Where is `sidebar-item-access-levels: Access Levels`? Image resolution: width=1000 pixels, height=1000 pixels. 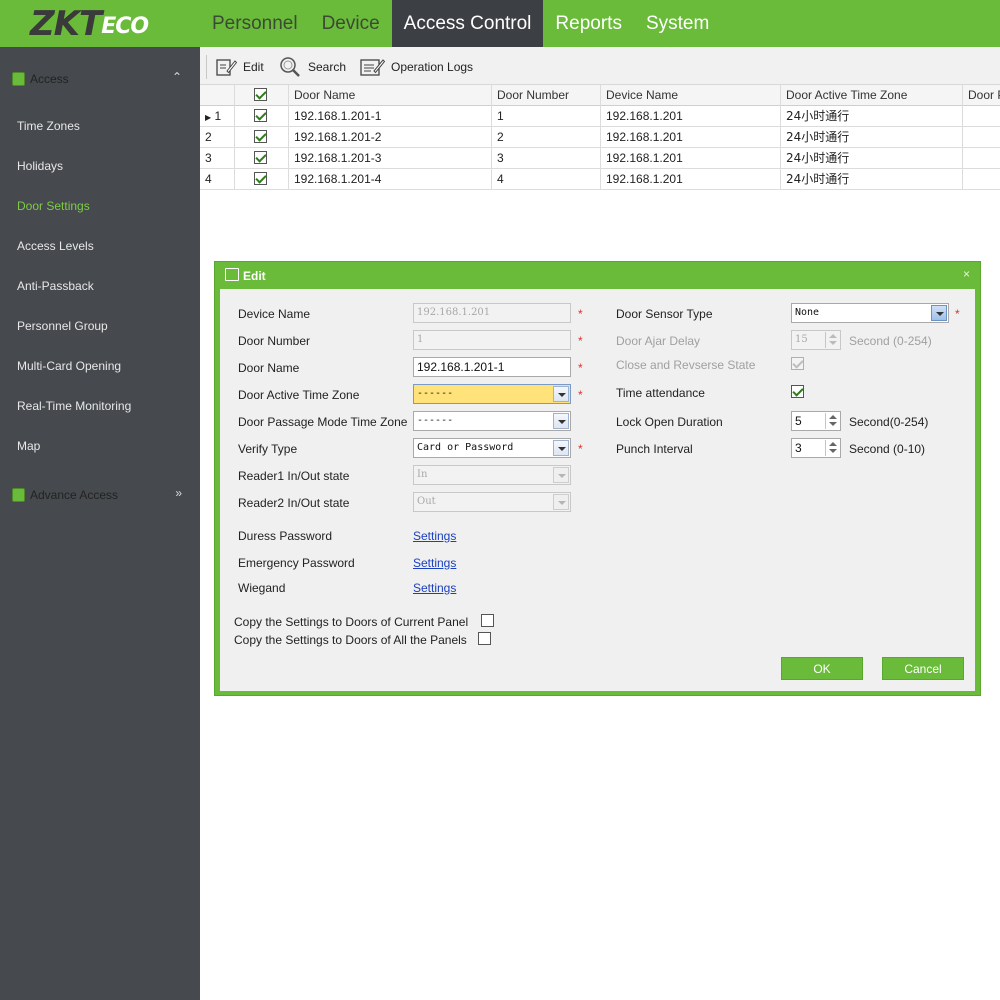
sidebar-item-access-levels: Access Levels is located at coordinates (55, 246).